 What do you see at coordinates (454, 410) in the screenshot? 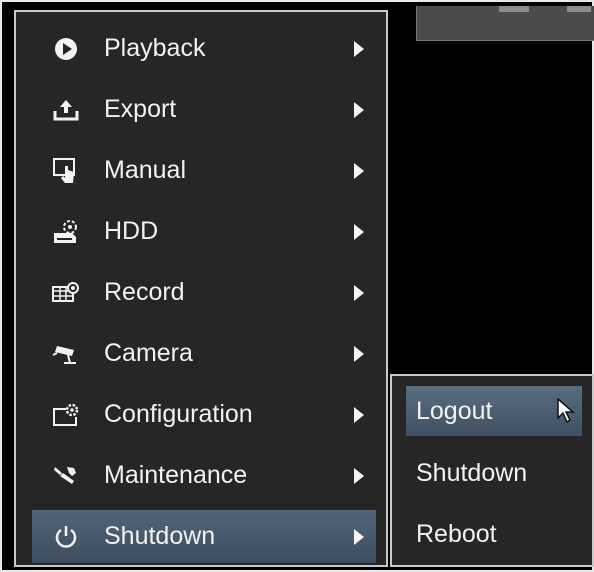
I see `submenu-item-label: Logout` at bounding box center [454, 410].